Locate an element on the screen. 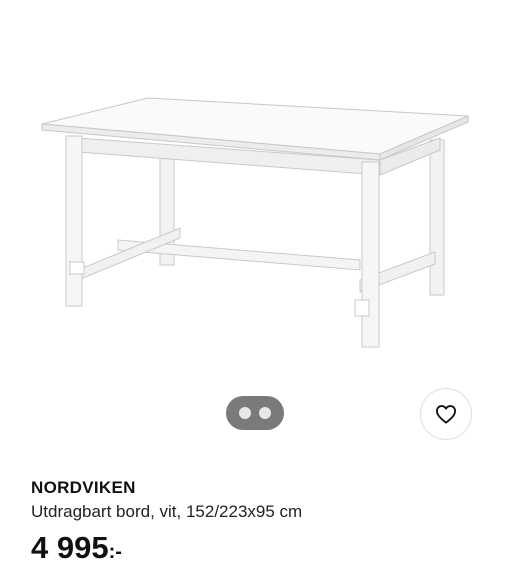 This screenshot has width=510, height=575. heart-outline-icon is located at coordinates (445, 414).